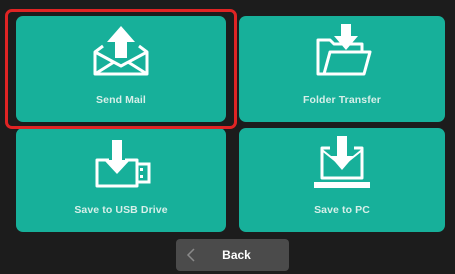 This screenshot has width=455, height=274. What do you see at coordinates (342, 100) in the screenshot?
I see `tile-label: Folder Transfer` at bounding box center [342, 100].